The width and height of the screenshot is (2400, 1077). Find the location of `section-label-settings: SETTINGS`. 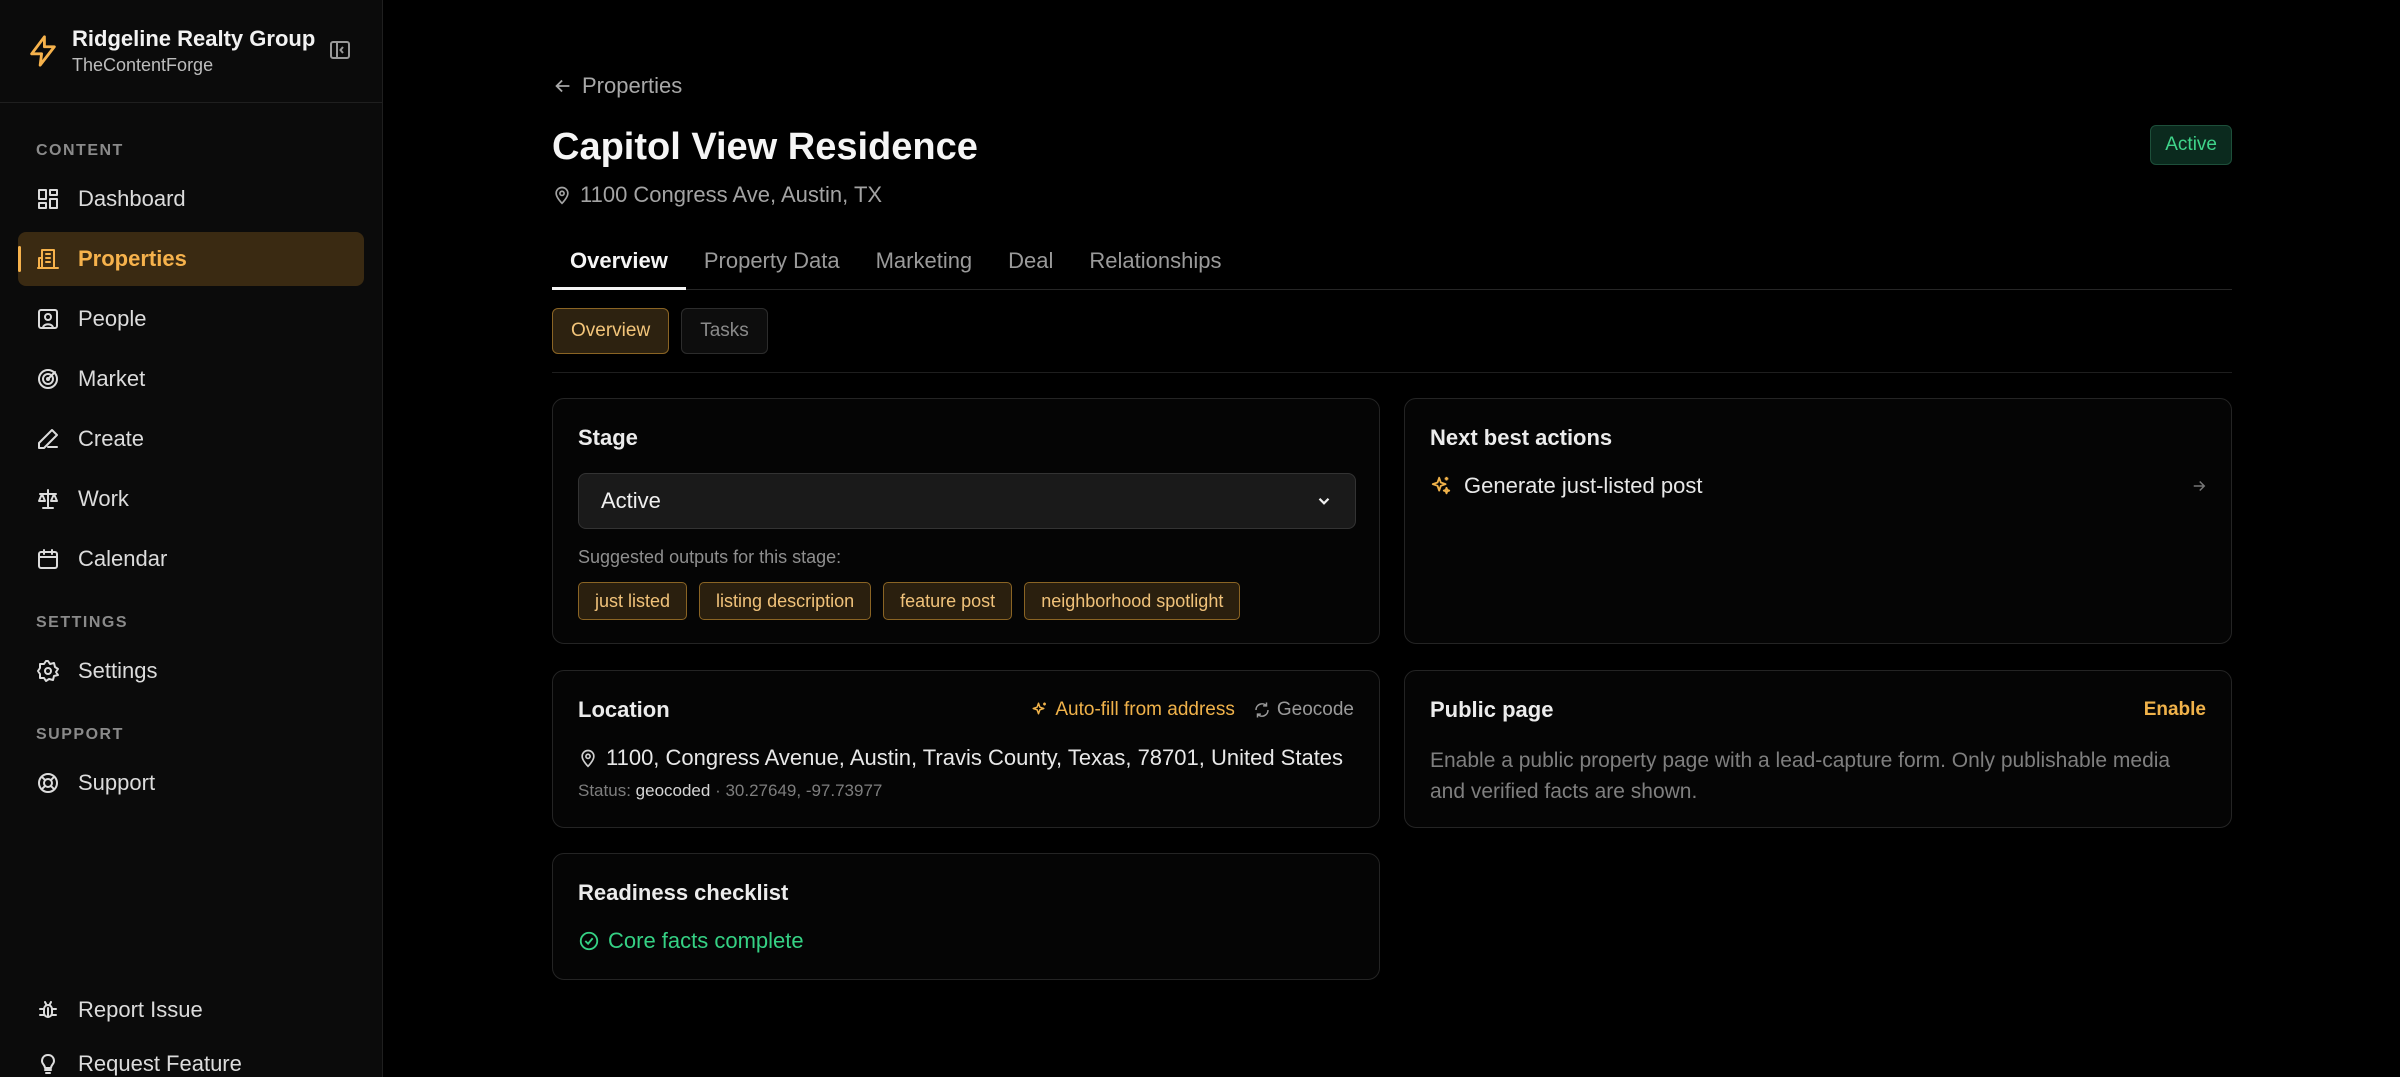

section-label-settings: SETTINGS is located at coordinates (82, 622).